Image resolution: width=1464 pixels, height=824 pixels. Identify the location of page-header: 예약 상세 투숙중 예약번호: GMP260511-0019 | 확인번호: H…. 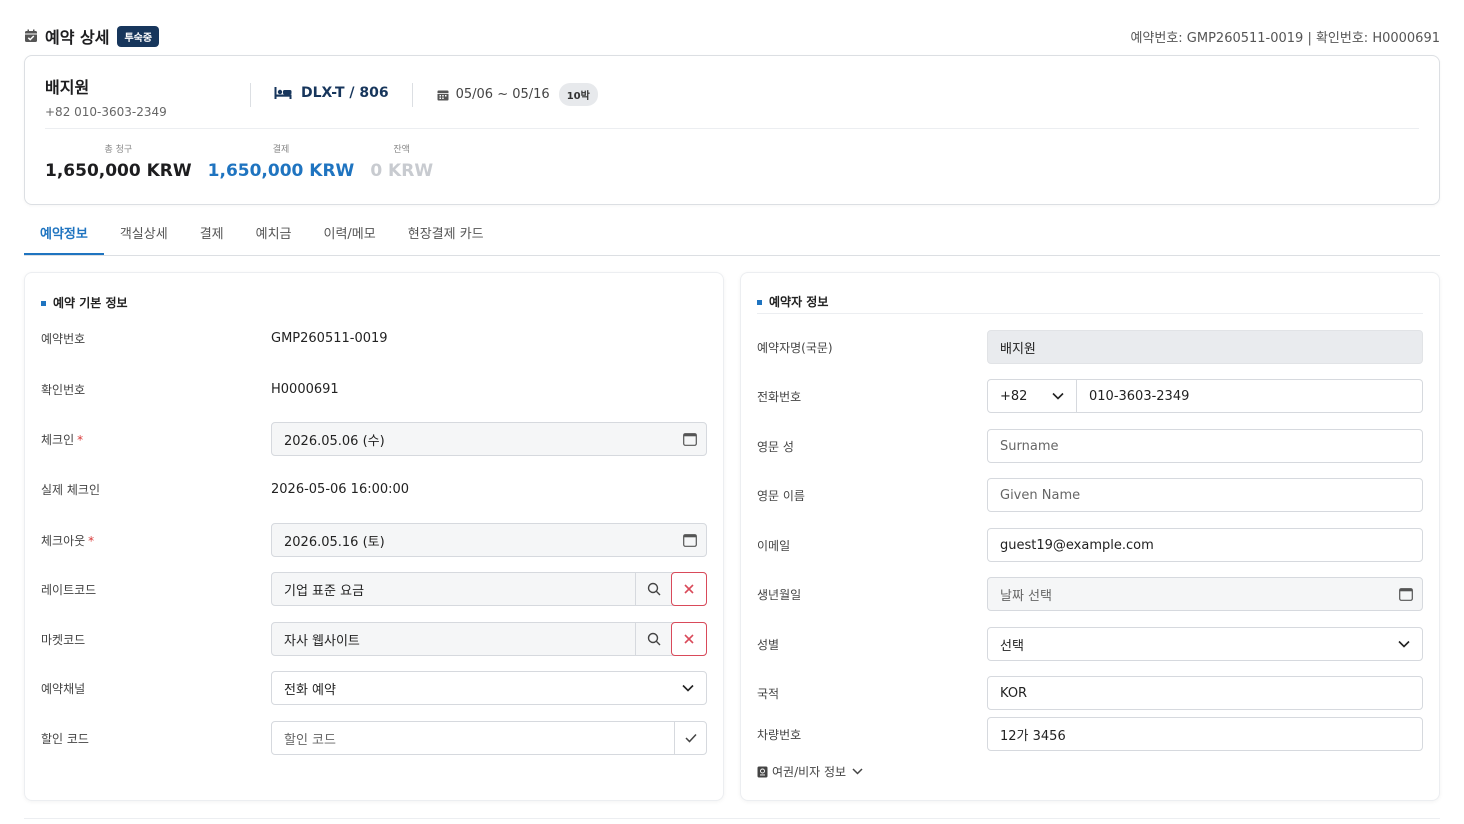
(732, 36).